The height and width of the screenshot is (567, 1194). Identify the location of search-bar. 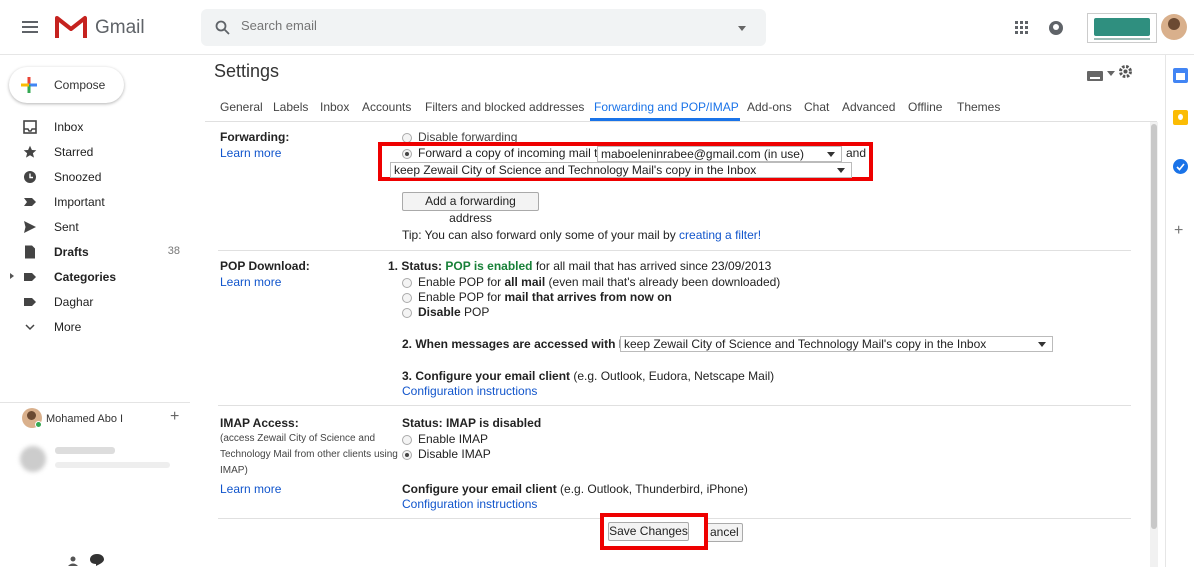
(483, 27).